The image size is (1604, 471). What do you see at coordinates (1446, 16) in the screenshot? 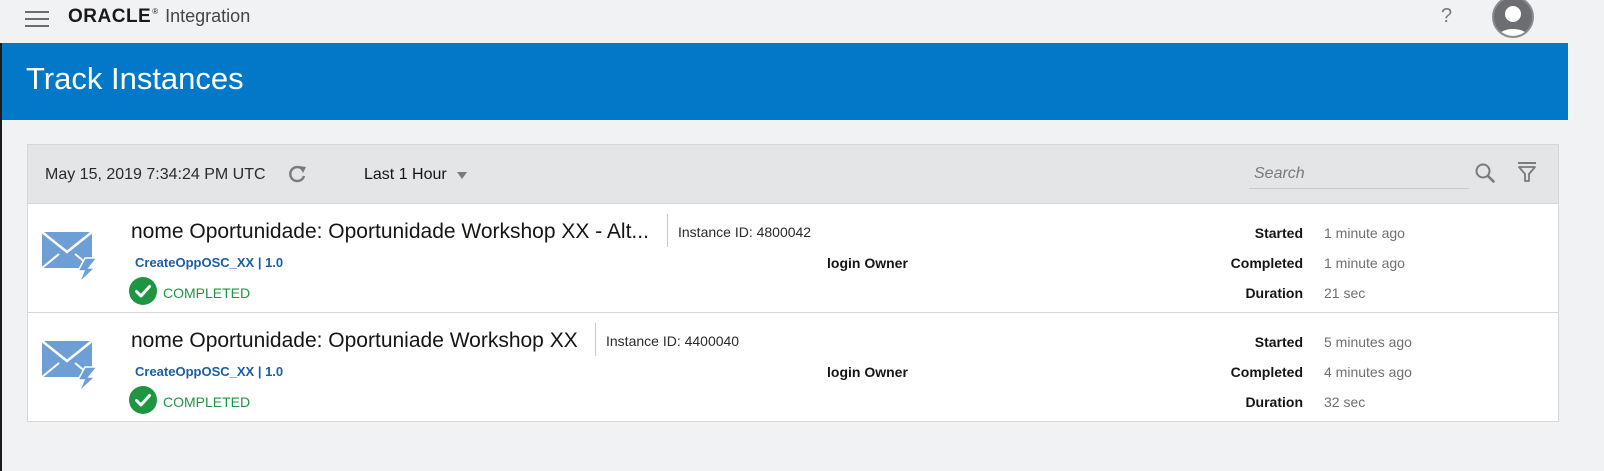
I see `help-icon: ?` at bounding box center [1446, 16].